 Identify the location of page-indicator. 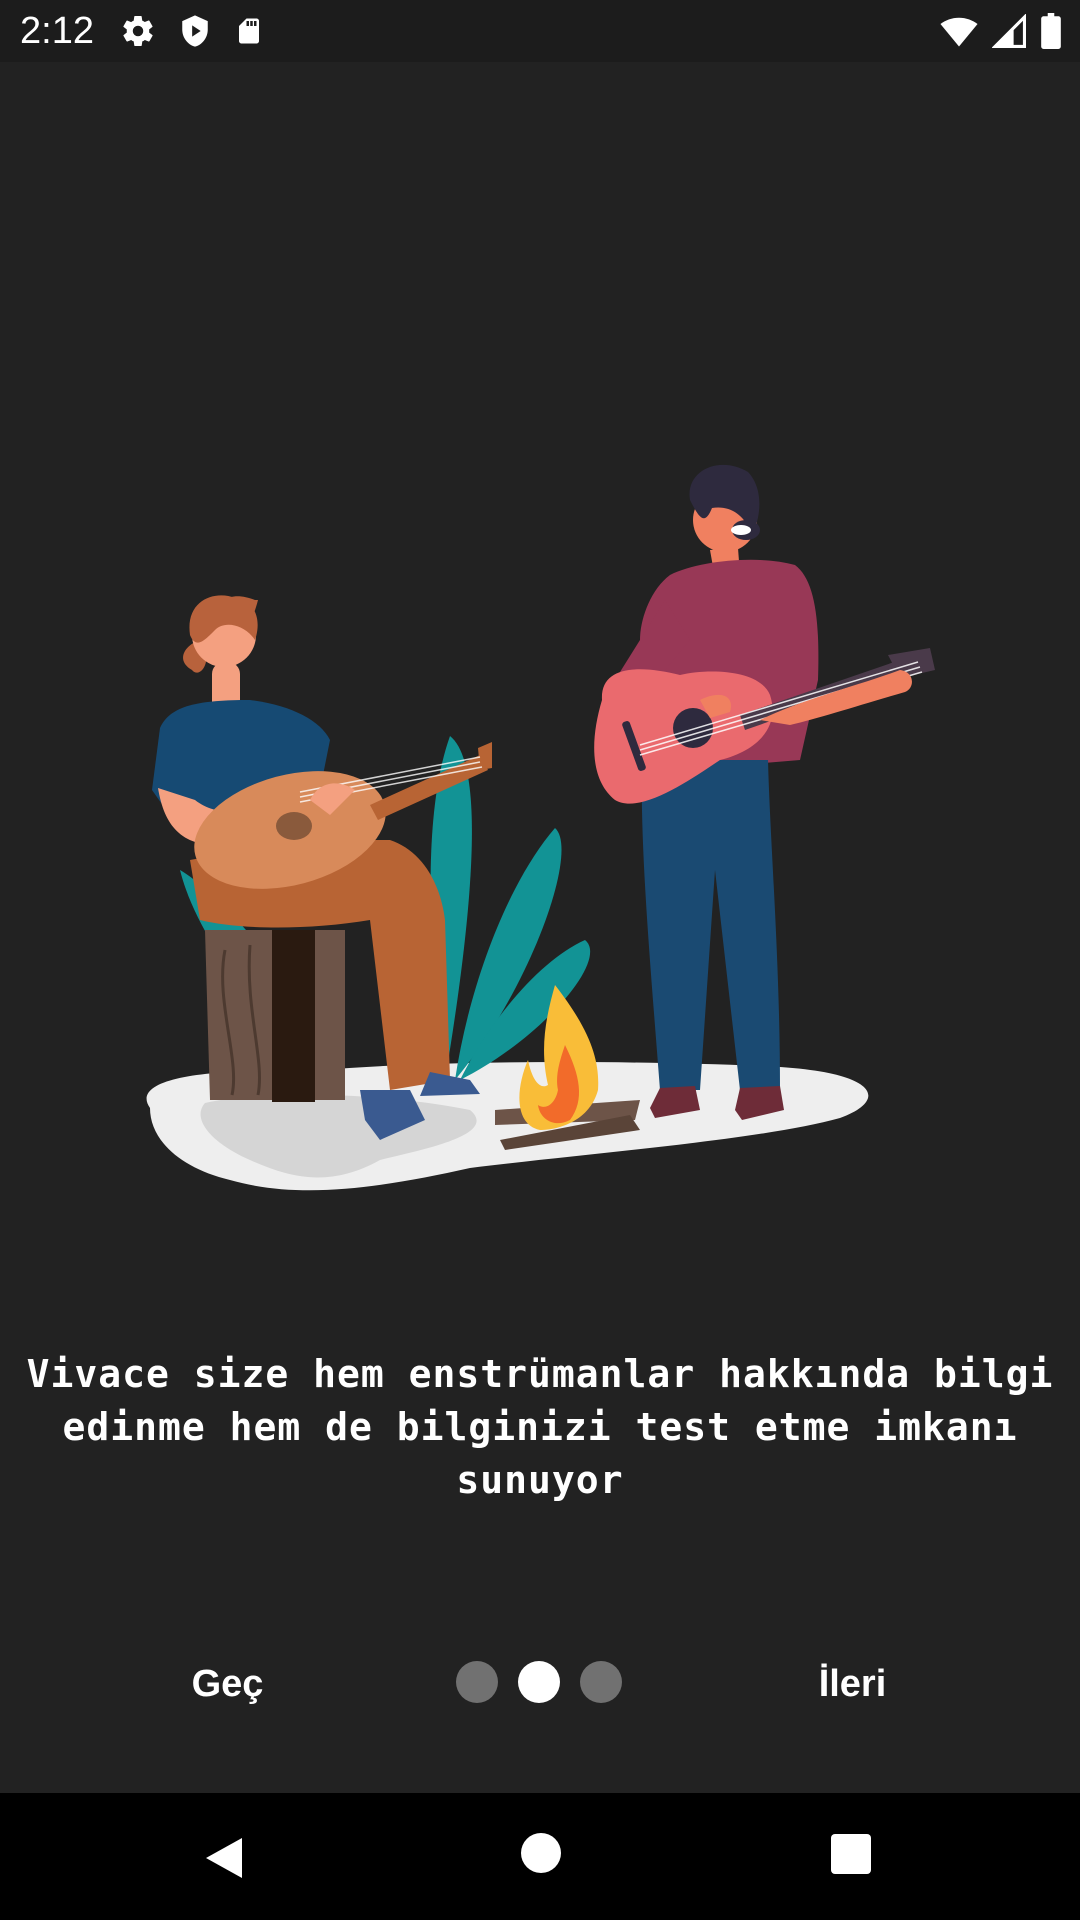
(539, 1682).